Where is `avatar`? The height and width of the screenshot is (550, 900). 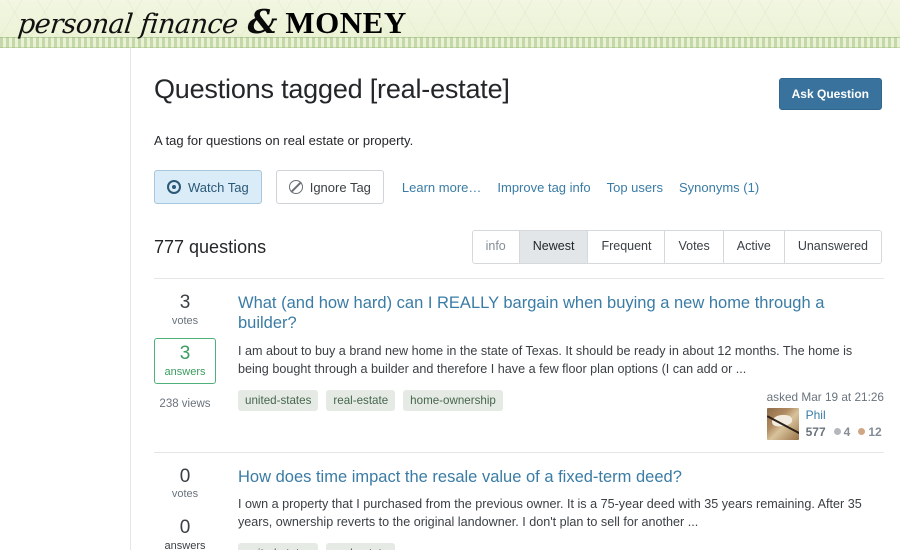 avatar is located at coordinates (782, 423).